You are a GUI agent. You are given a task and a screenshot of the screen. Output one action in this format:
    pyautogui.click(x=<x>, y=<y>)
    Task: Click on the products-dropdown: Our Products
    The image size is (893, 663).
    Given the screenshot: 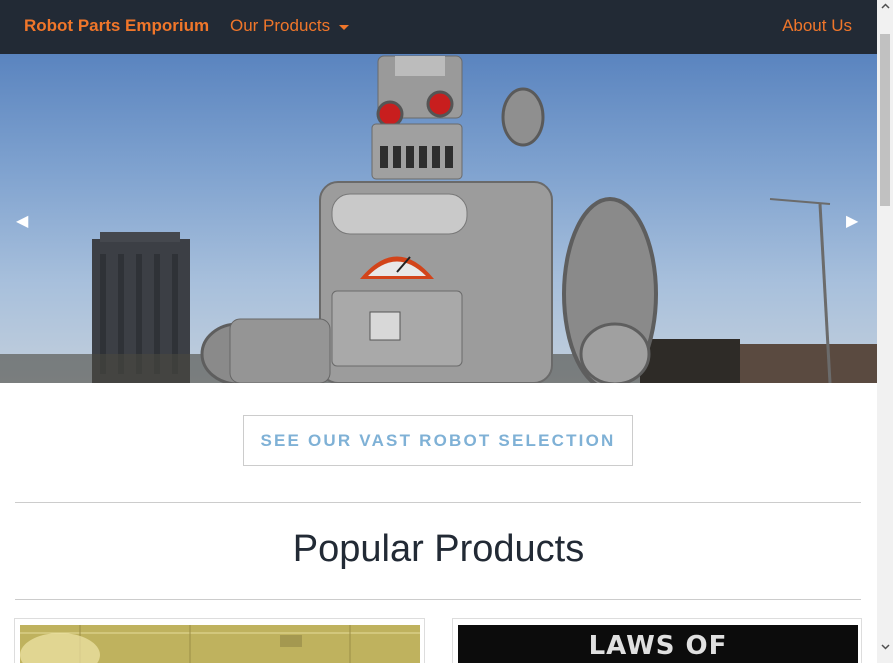 What is the action you would take?
    pyautogui.click(x=290, y=26)
    